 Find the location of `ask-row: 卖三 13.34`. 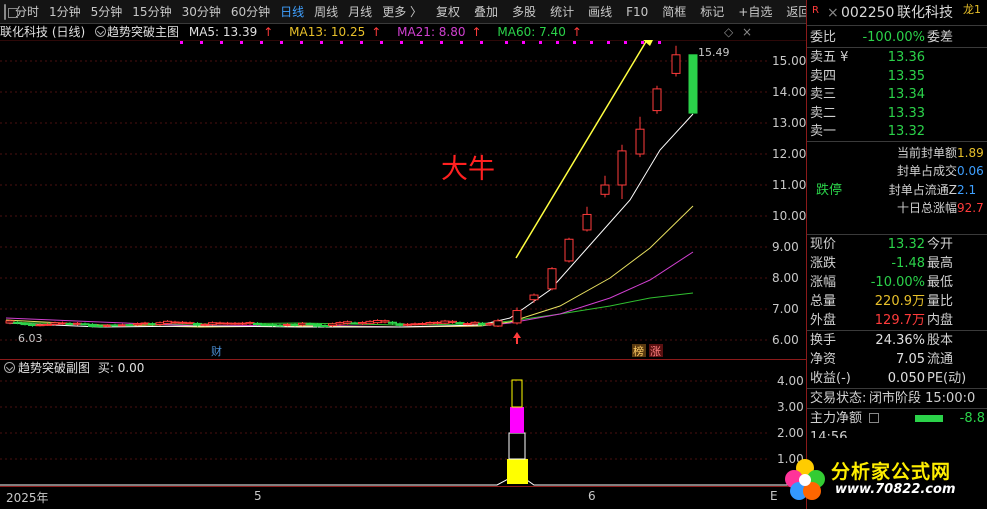

ask-row: 卖三 13.34 is located at coordinates (867, 94).